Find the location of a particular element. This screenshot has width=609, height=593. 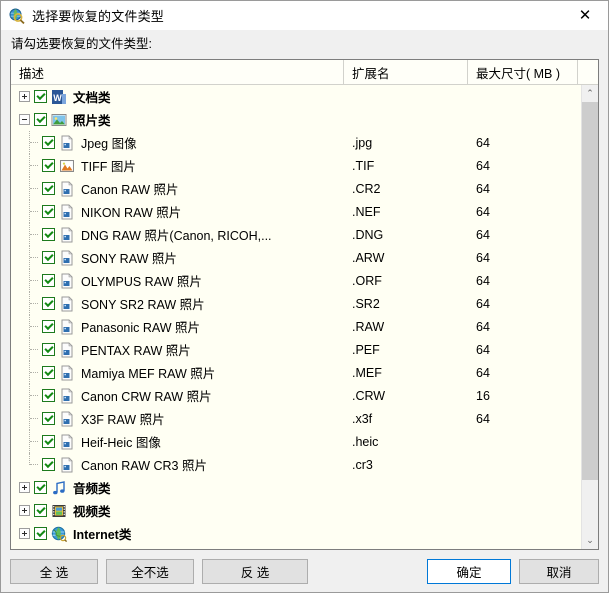

table-row: Mamiya MEF RAW 照片 .MEF 64 is located at coordinates (296, 372).